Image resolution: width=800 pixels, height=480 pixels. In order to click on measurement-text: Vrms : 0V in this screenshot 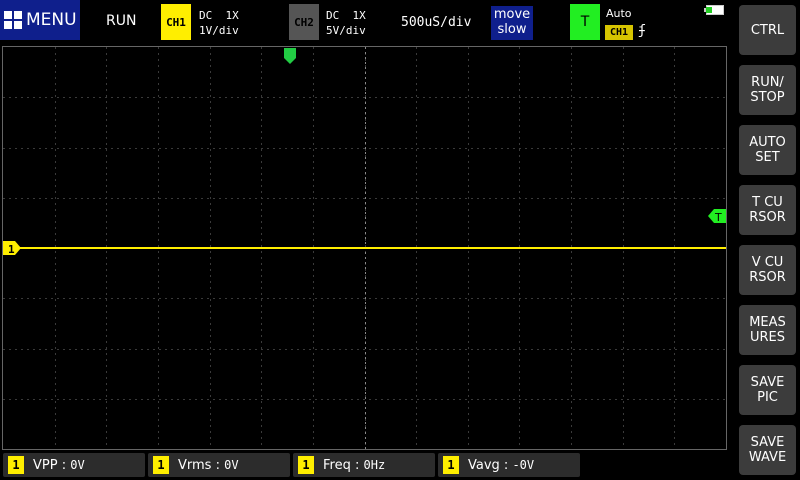, I will do `click(208, 465)`.